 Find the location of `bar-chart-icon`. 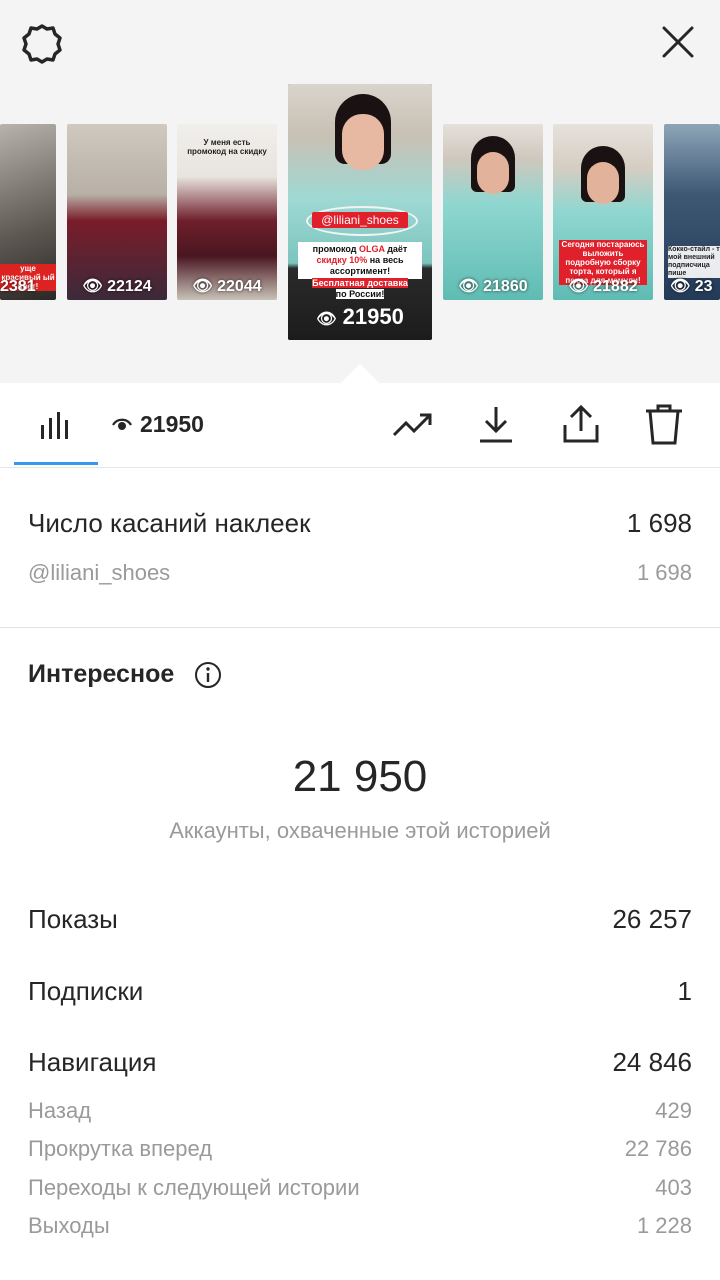

bar-chart-icon is located at coordinates (56, 427).